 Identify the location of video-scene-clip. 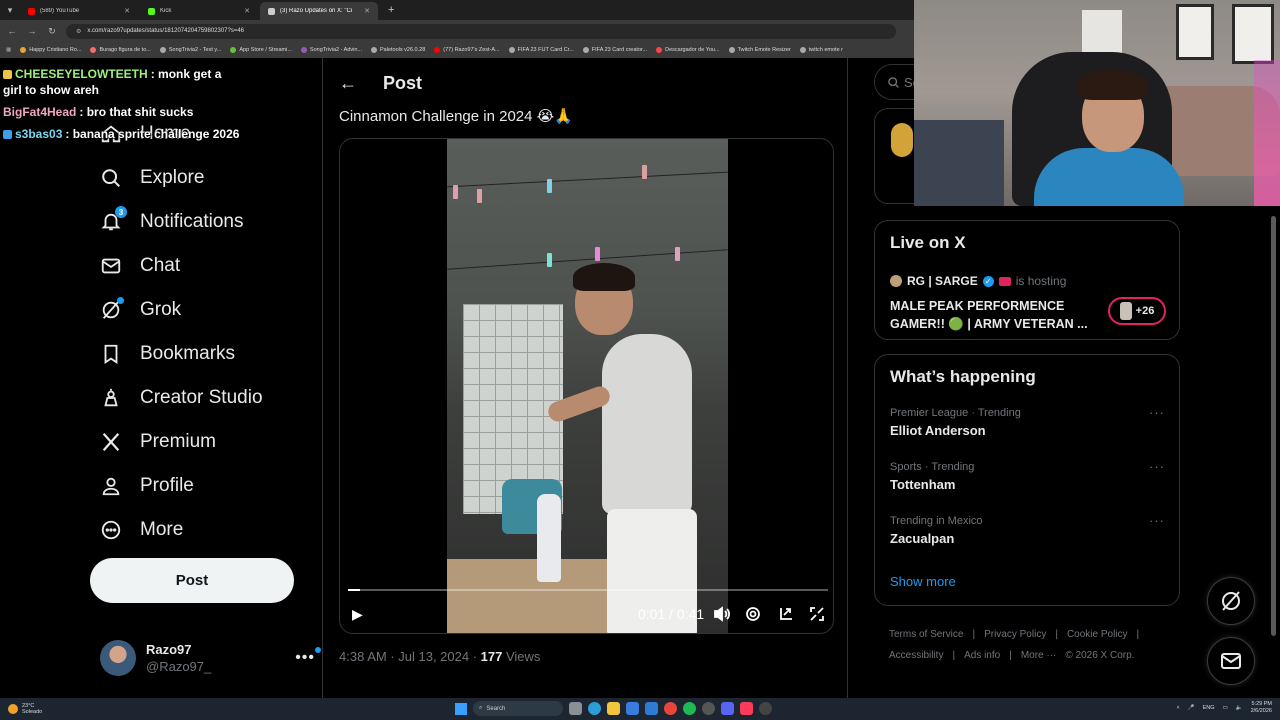
(479, 196).